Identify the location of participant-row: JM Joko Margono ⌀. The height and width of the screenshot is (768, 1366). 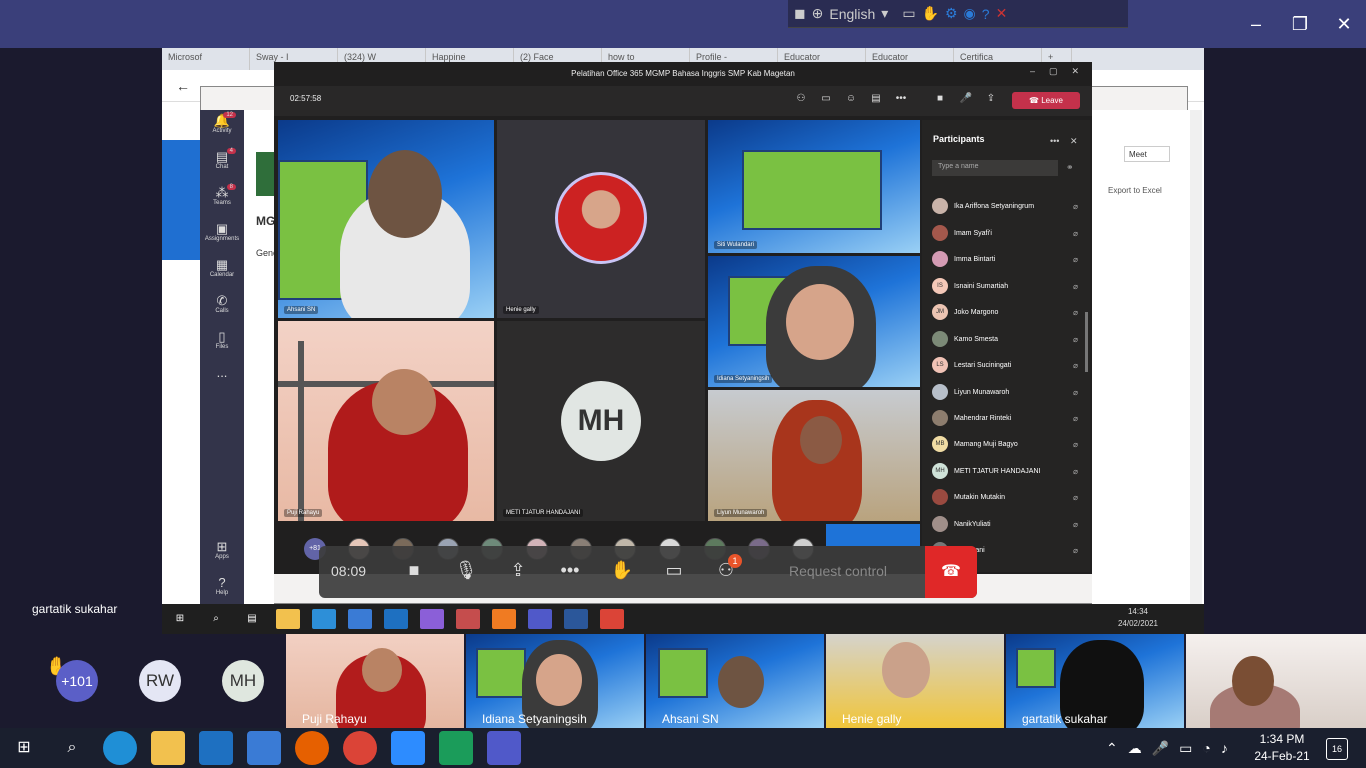
(1005, 312).